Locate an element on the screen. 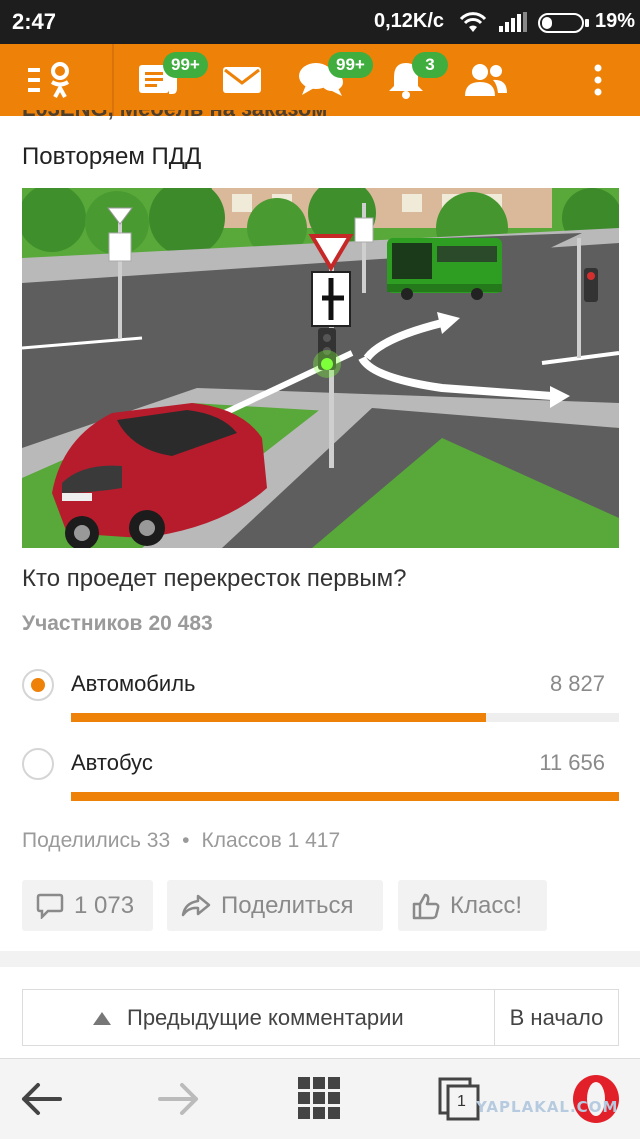 Image resolution: width=640 pixels, height=1139 pixels. tab-count: 1 is located at coordinates (461, 1101).